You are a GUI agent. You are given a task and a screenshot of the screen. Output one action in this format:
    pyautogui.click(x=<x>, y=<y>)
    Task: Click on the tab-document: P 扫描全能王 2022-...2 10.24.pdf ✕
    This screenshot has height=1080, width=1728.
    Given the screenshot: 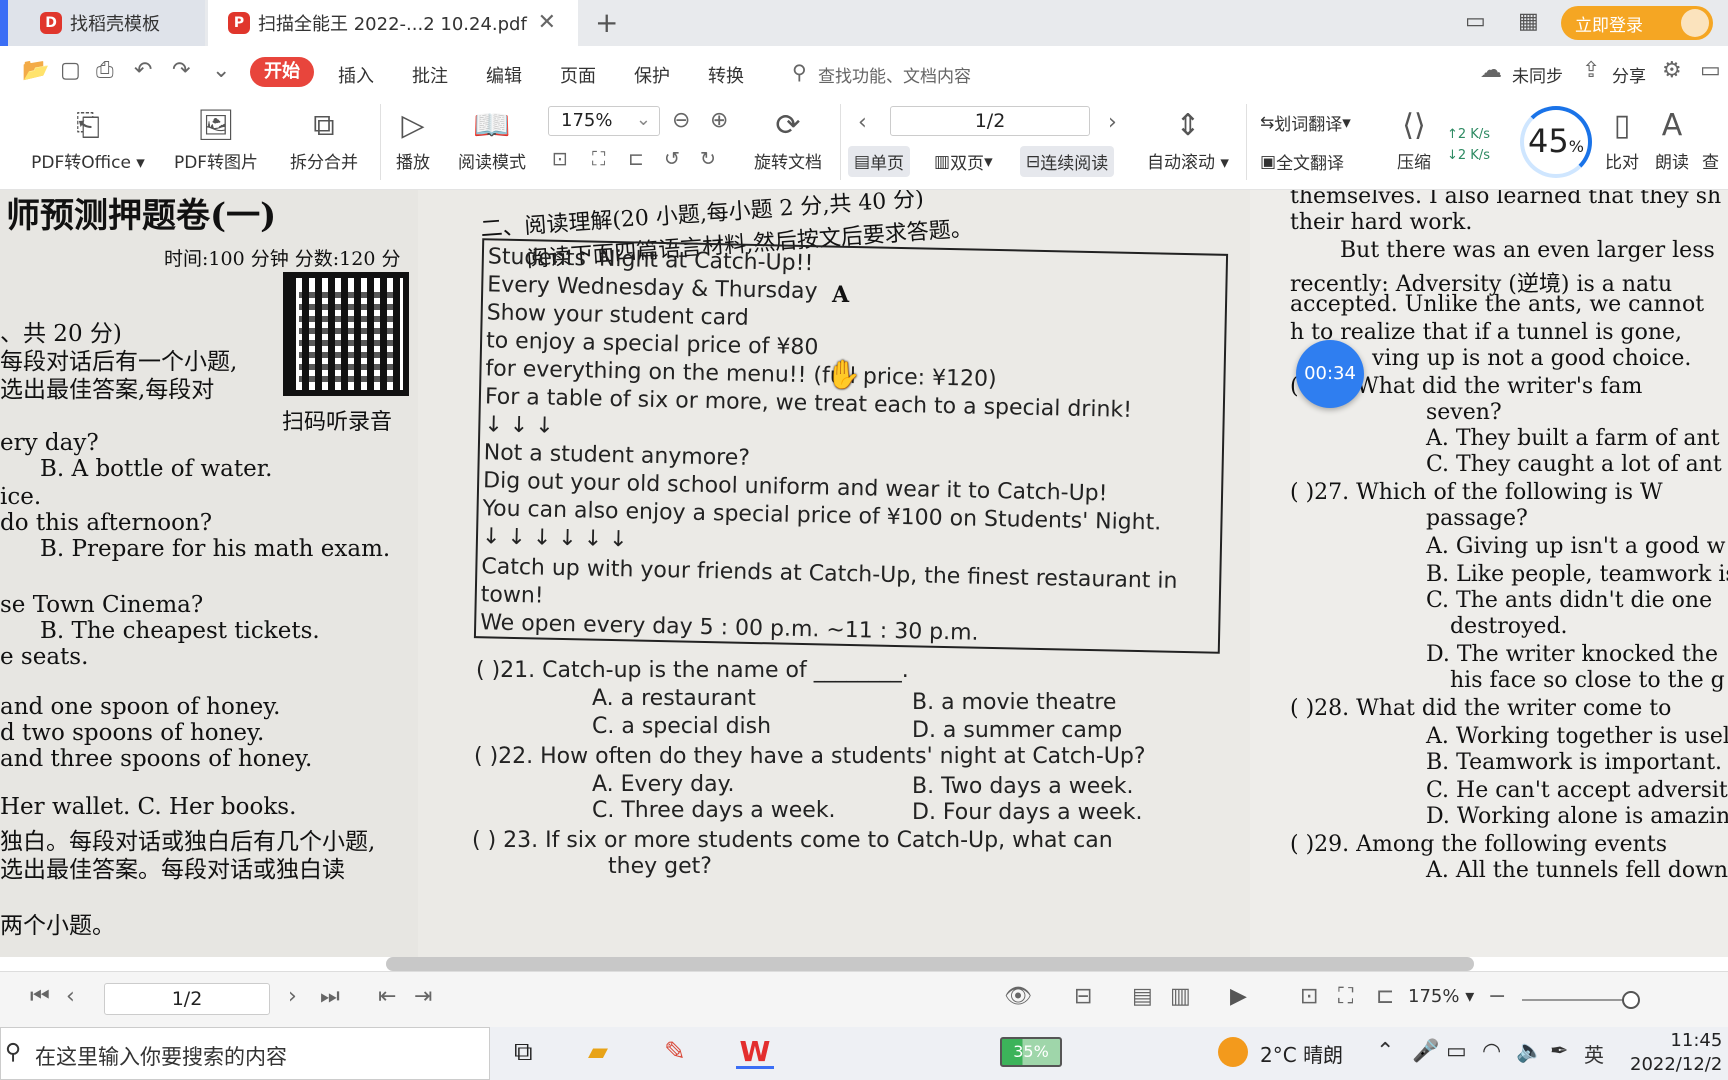 What is the action you would take?
    pyautogui.click(x=393, y=23)
    